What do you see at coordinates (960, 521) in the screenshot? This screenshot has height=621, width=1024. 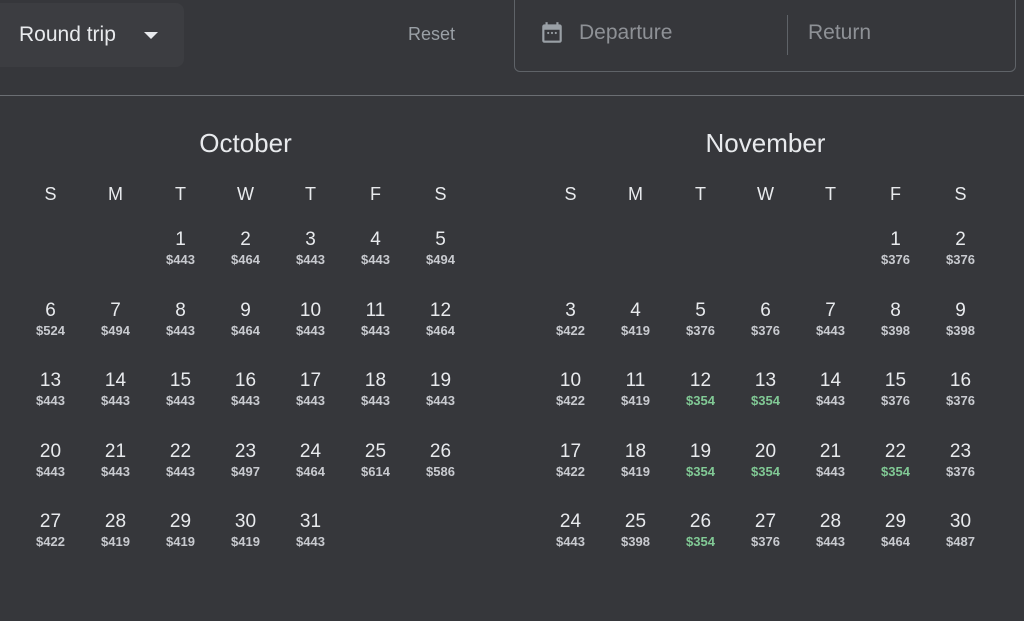 I see `day-number: 30` at bounding box center [960, 521].